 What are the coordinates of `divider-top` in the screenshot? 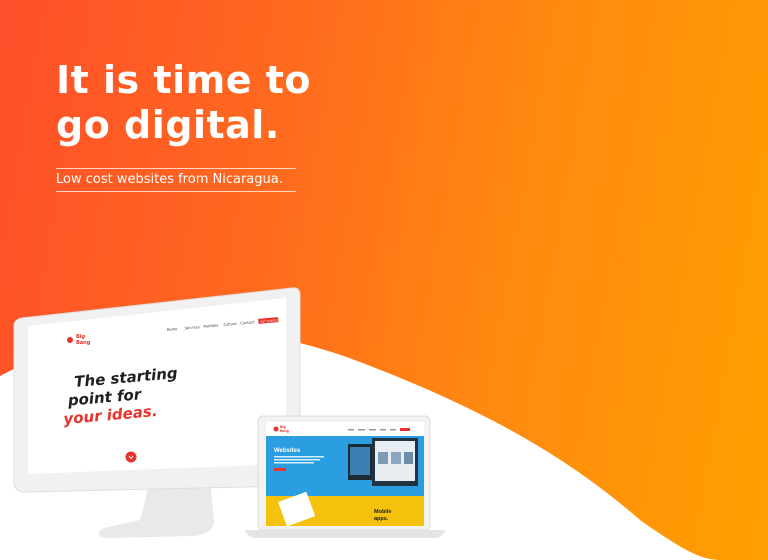 It's located at (176, 168).